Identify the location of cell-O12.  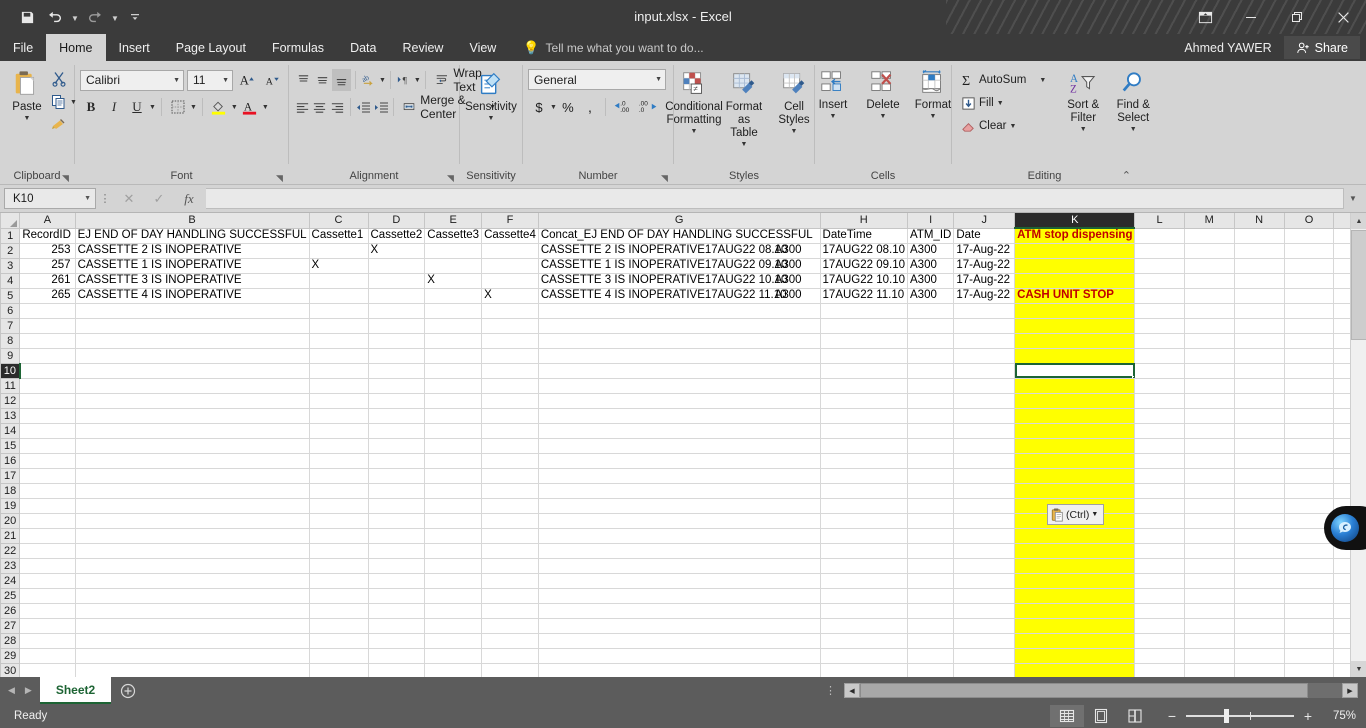
(1309, 400).